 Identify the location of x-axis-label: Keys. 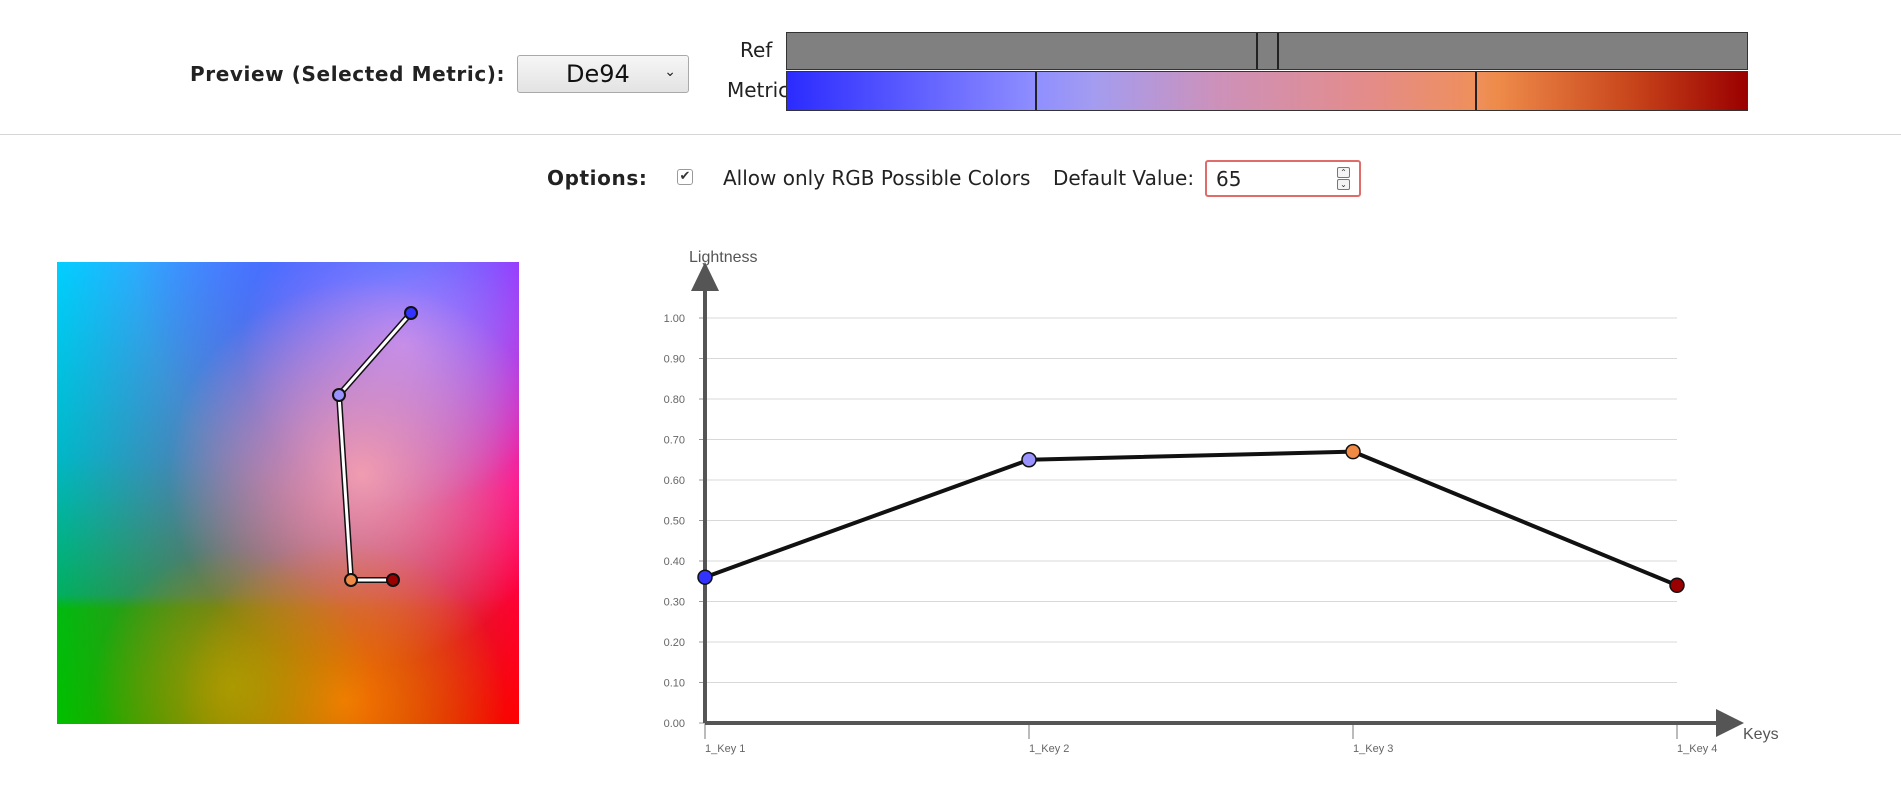
(1761, 734).